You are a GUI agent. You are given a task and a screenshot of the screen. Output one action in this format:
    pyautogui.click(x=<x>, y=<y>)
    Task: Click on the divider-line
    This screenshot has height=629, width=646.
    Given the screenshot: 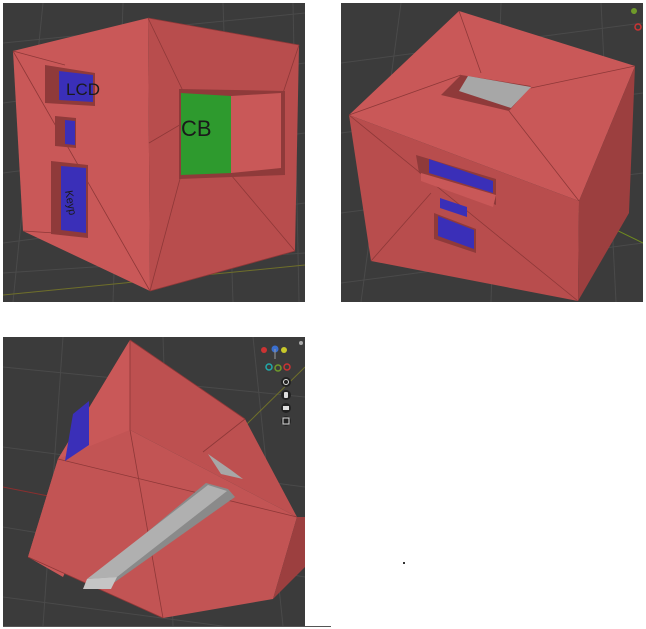 What is the action you would take?
    pyautogui.click(x=167, y=626)
    